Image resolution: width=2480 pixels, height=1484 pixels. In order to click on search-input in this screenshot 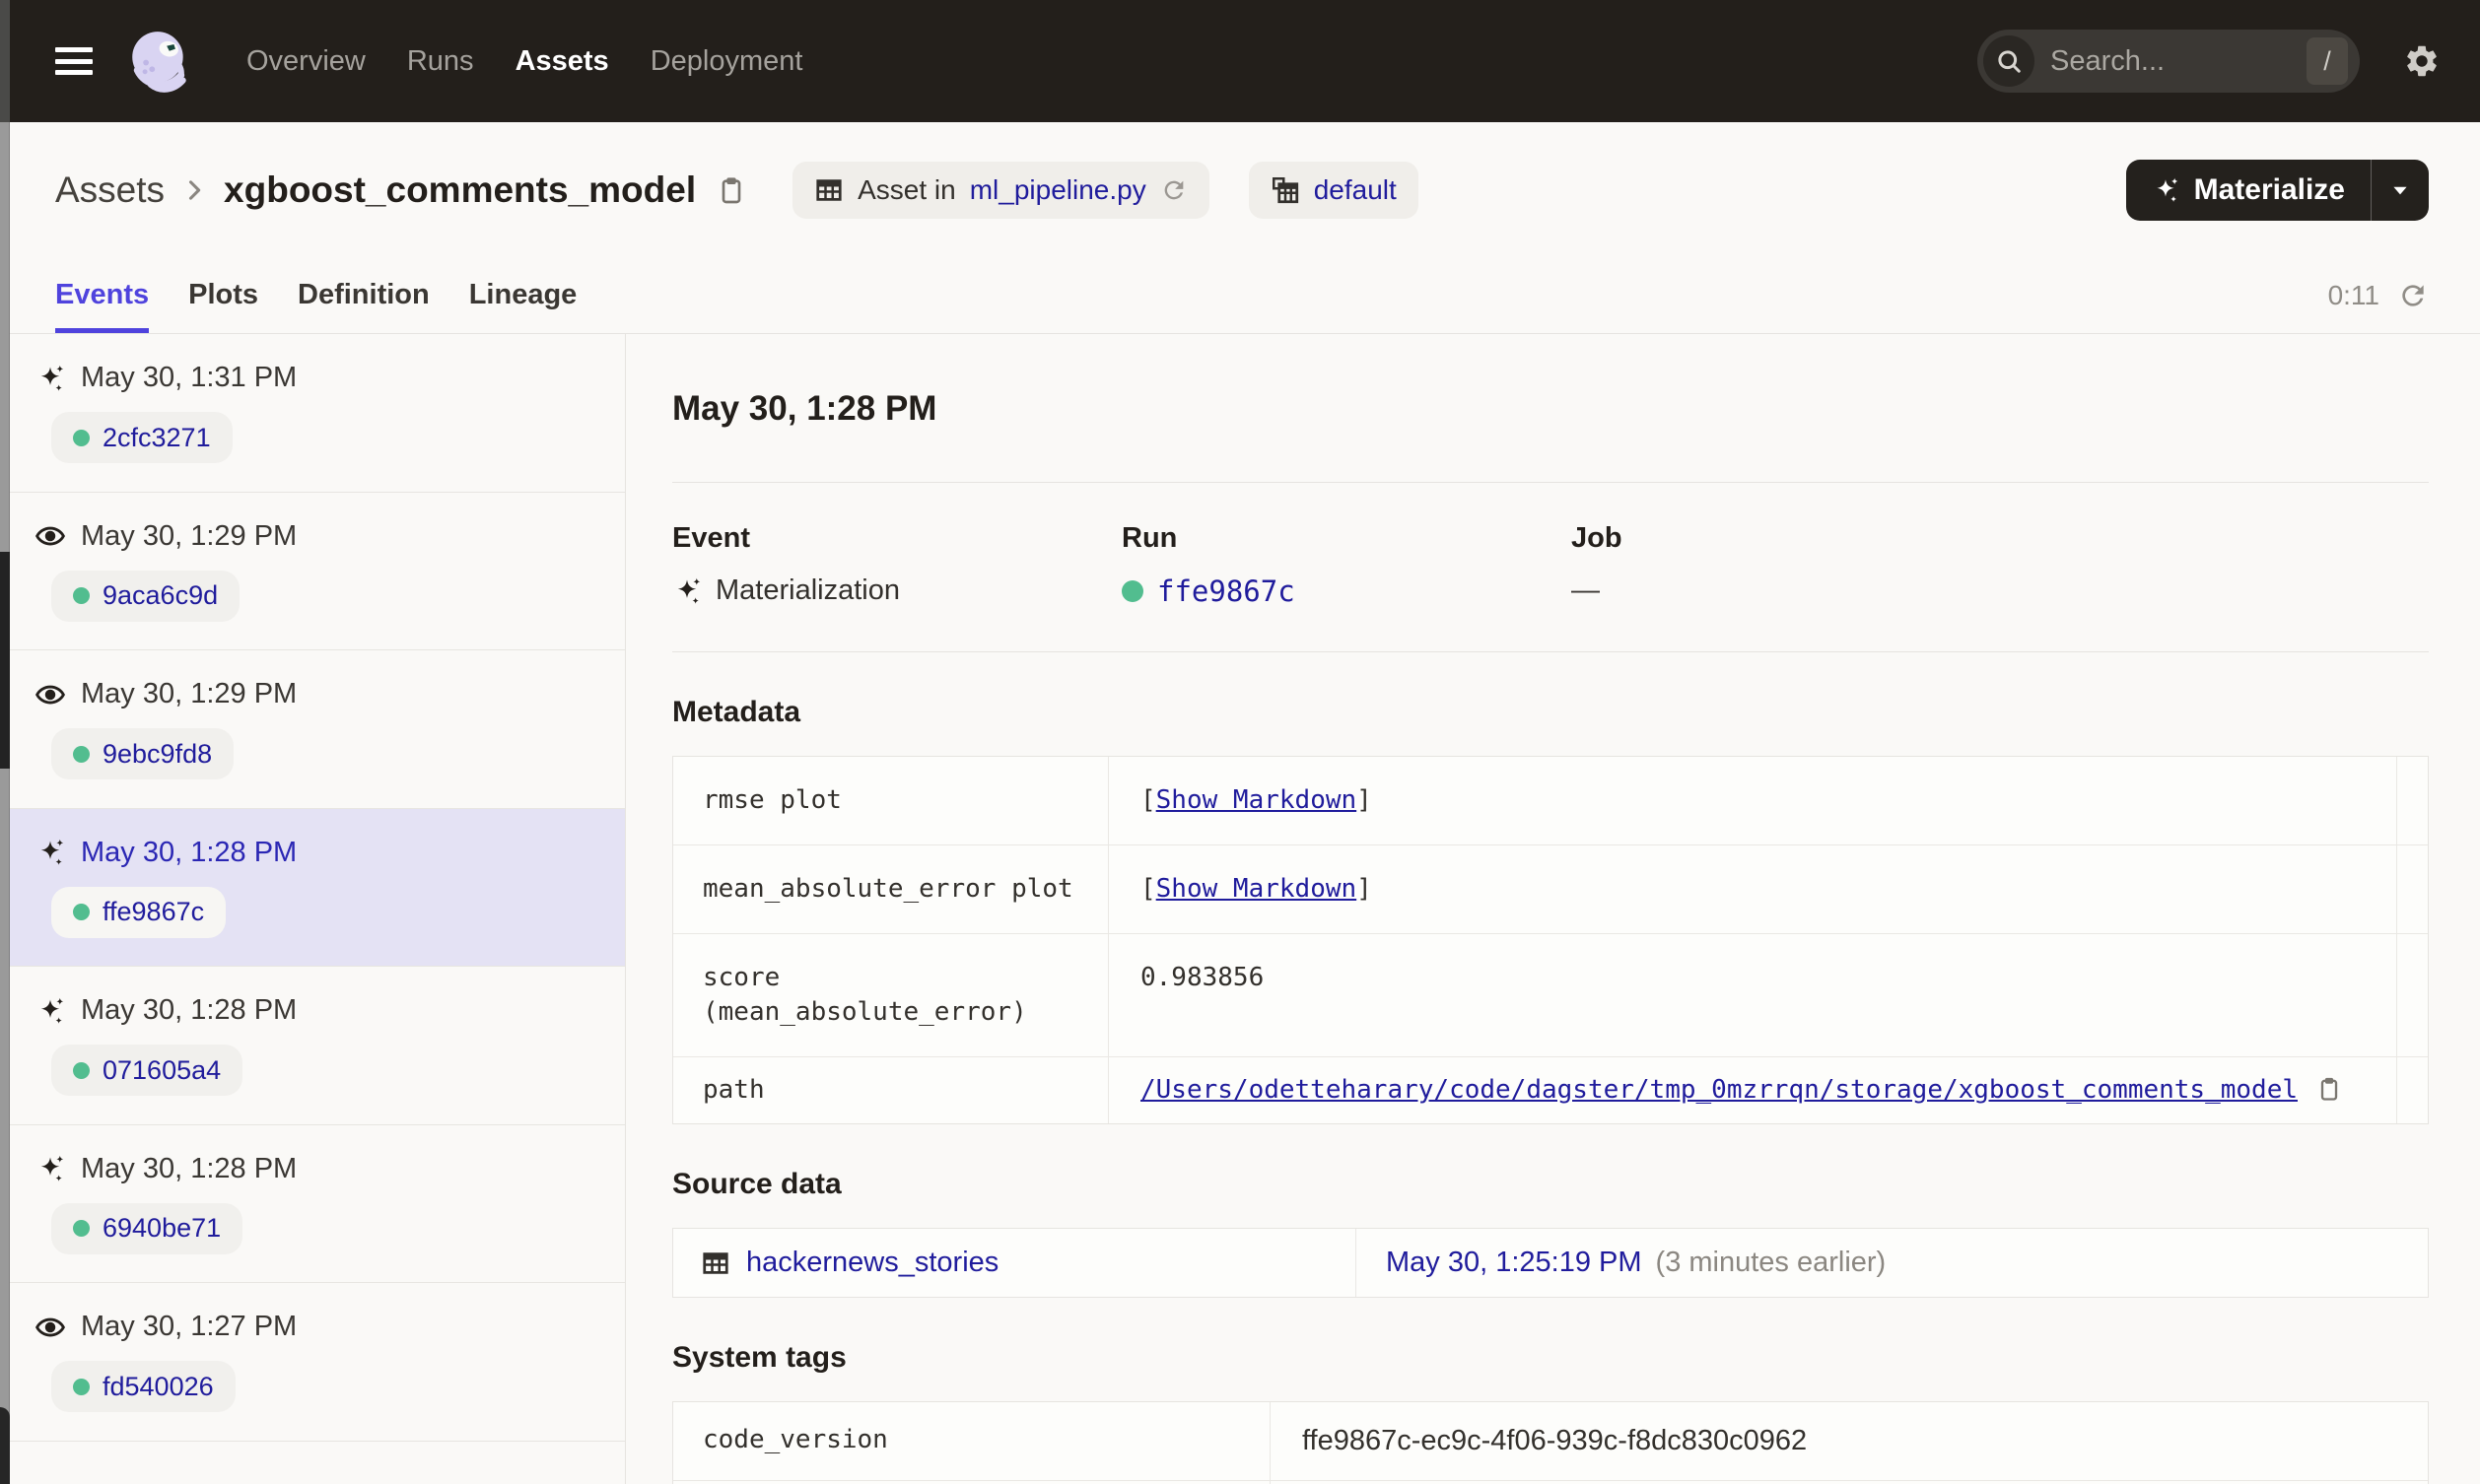, I will do `click(2170, 61)`.